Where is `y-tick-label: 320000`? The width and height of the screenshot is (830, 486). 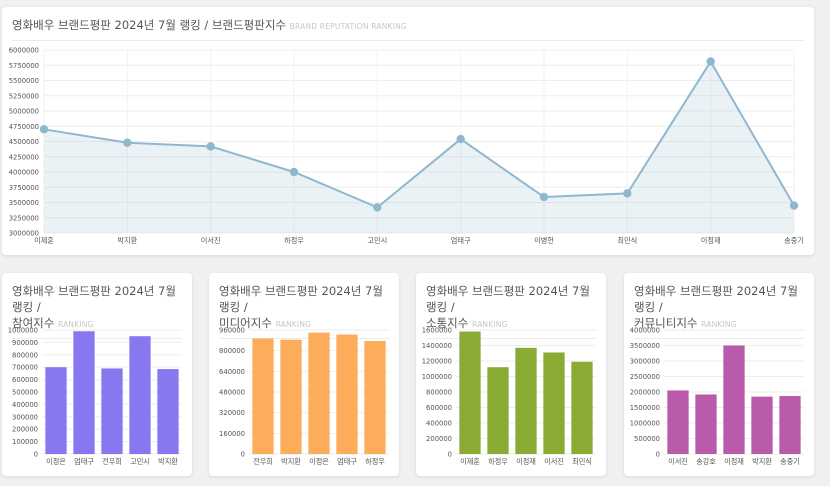
y-tick-label: 320000 is located at coordinates (232, 413).